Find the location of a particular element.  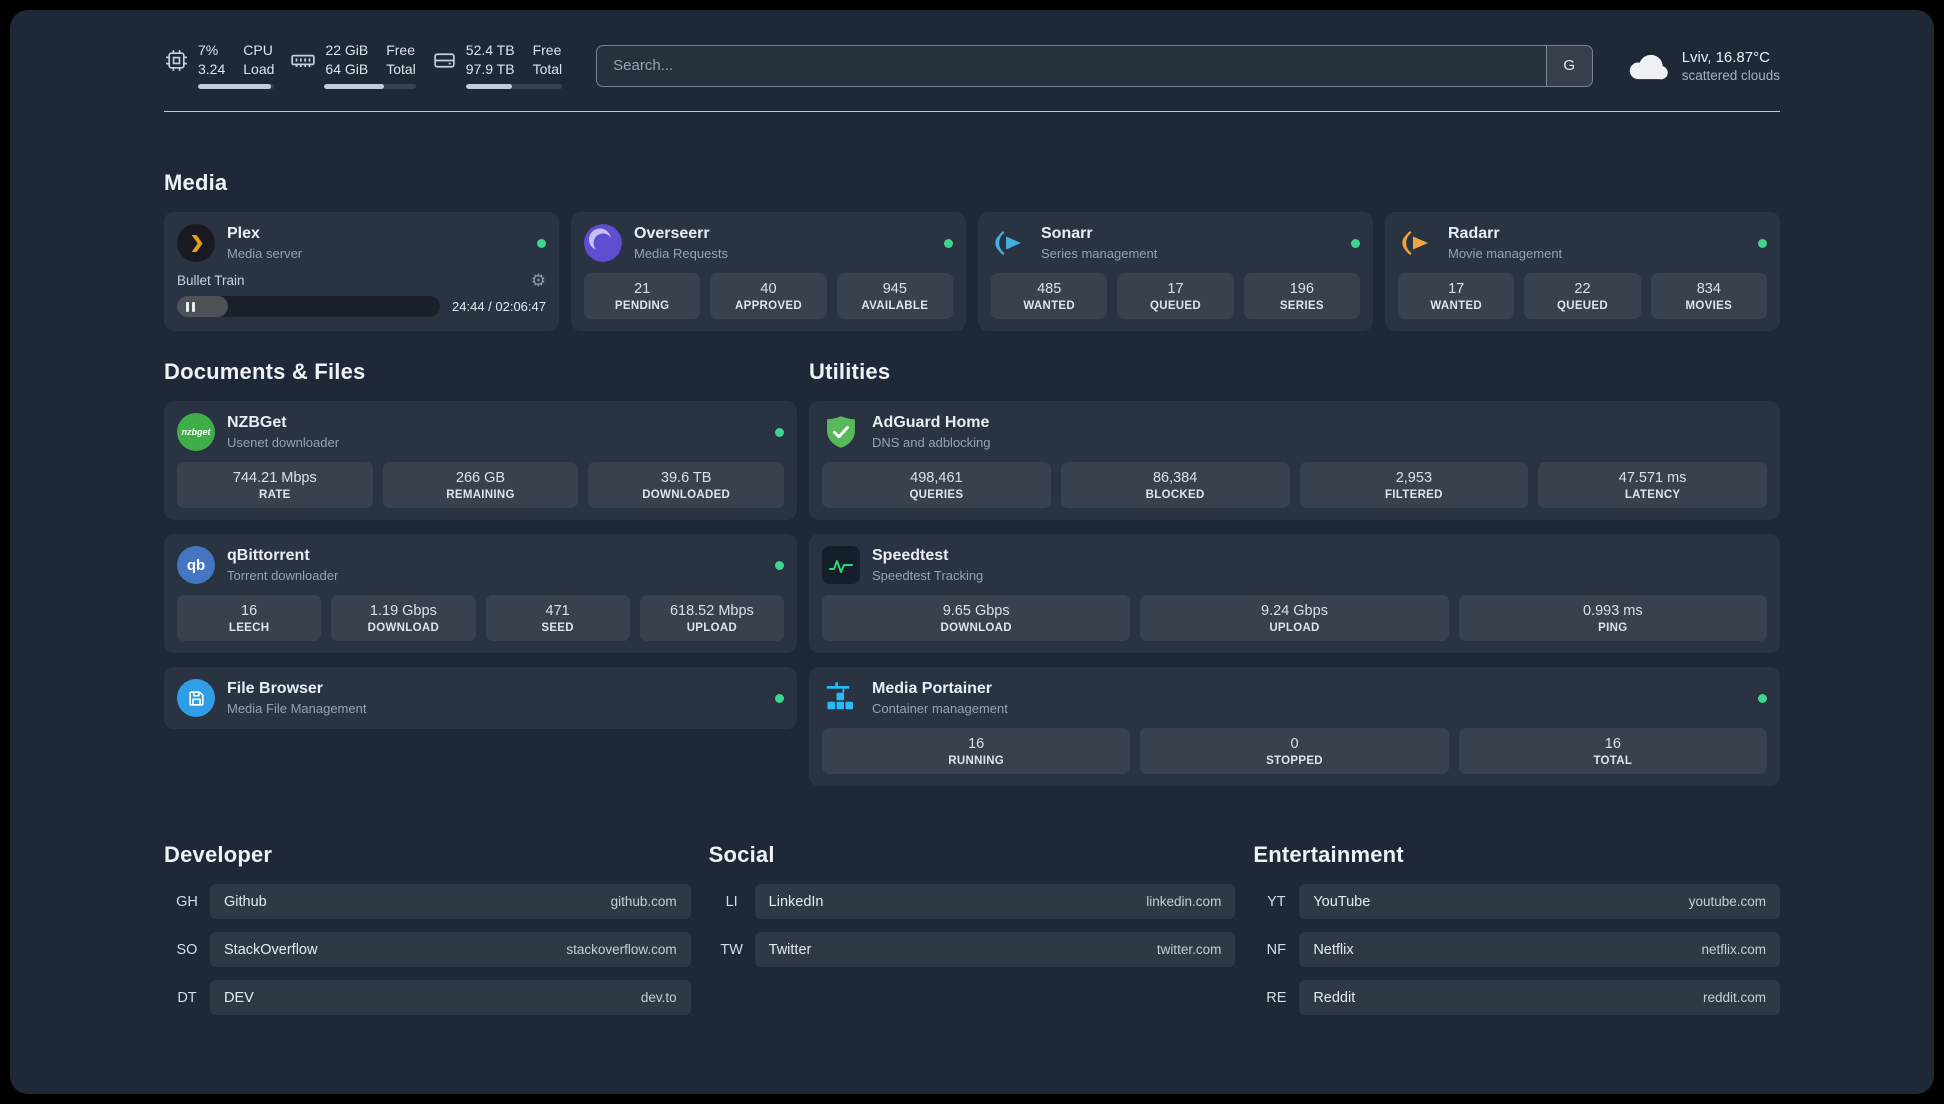

stats-row: 21 PENDING 40 APPROVED 945 AVAILABLE is located at coordinates (768, 296).